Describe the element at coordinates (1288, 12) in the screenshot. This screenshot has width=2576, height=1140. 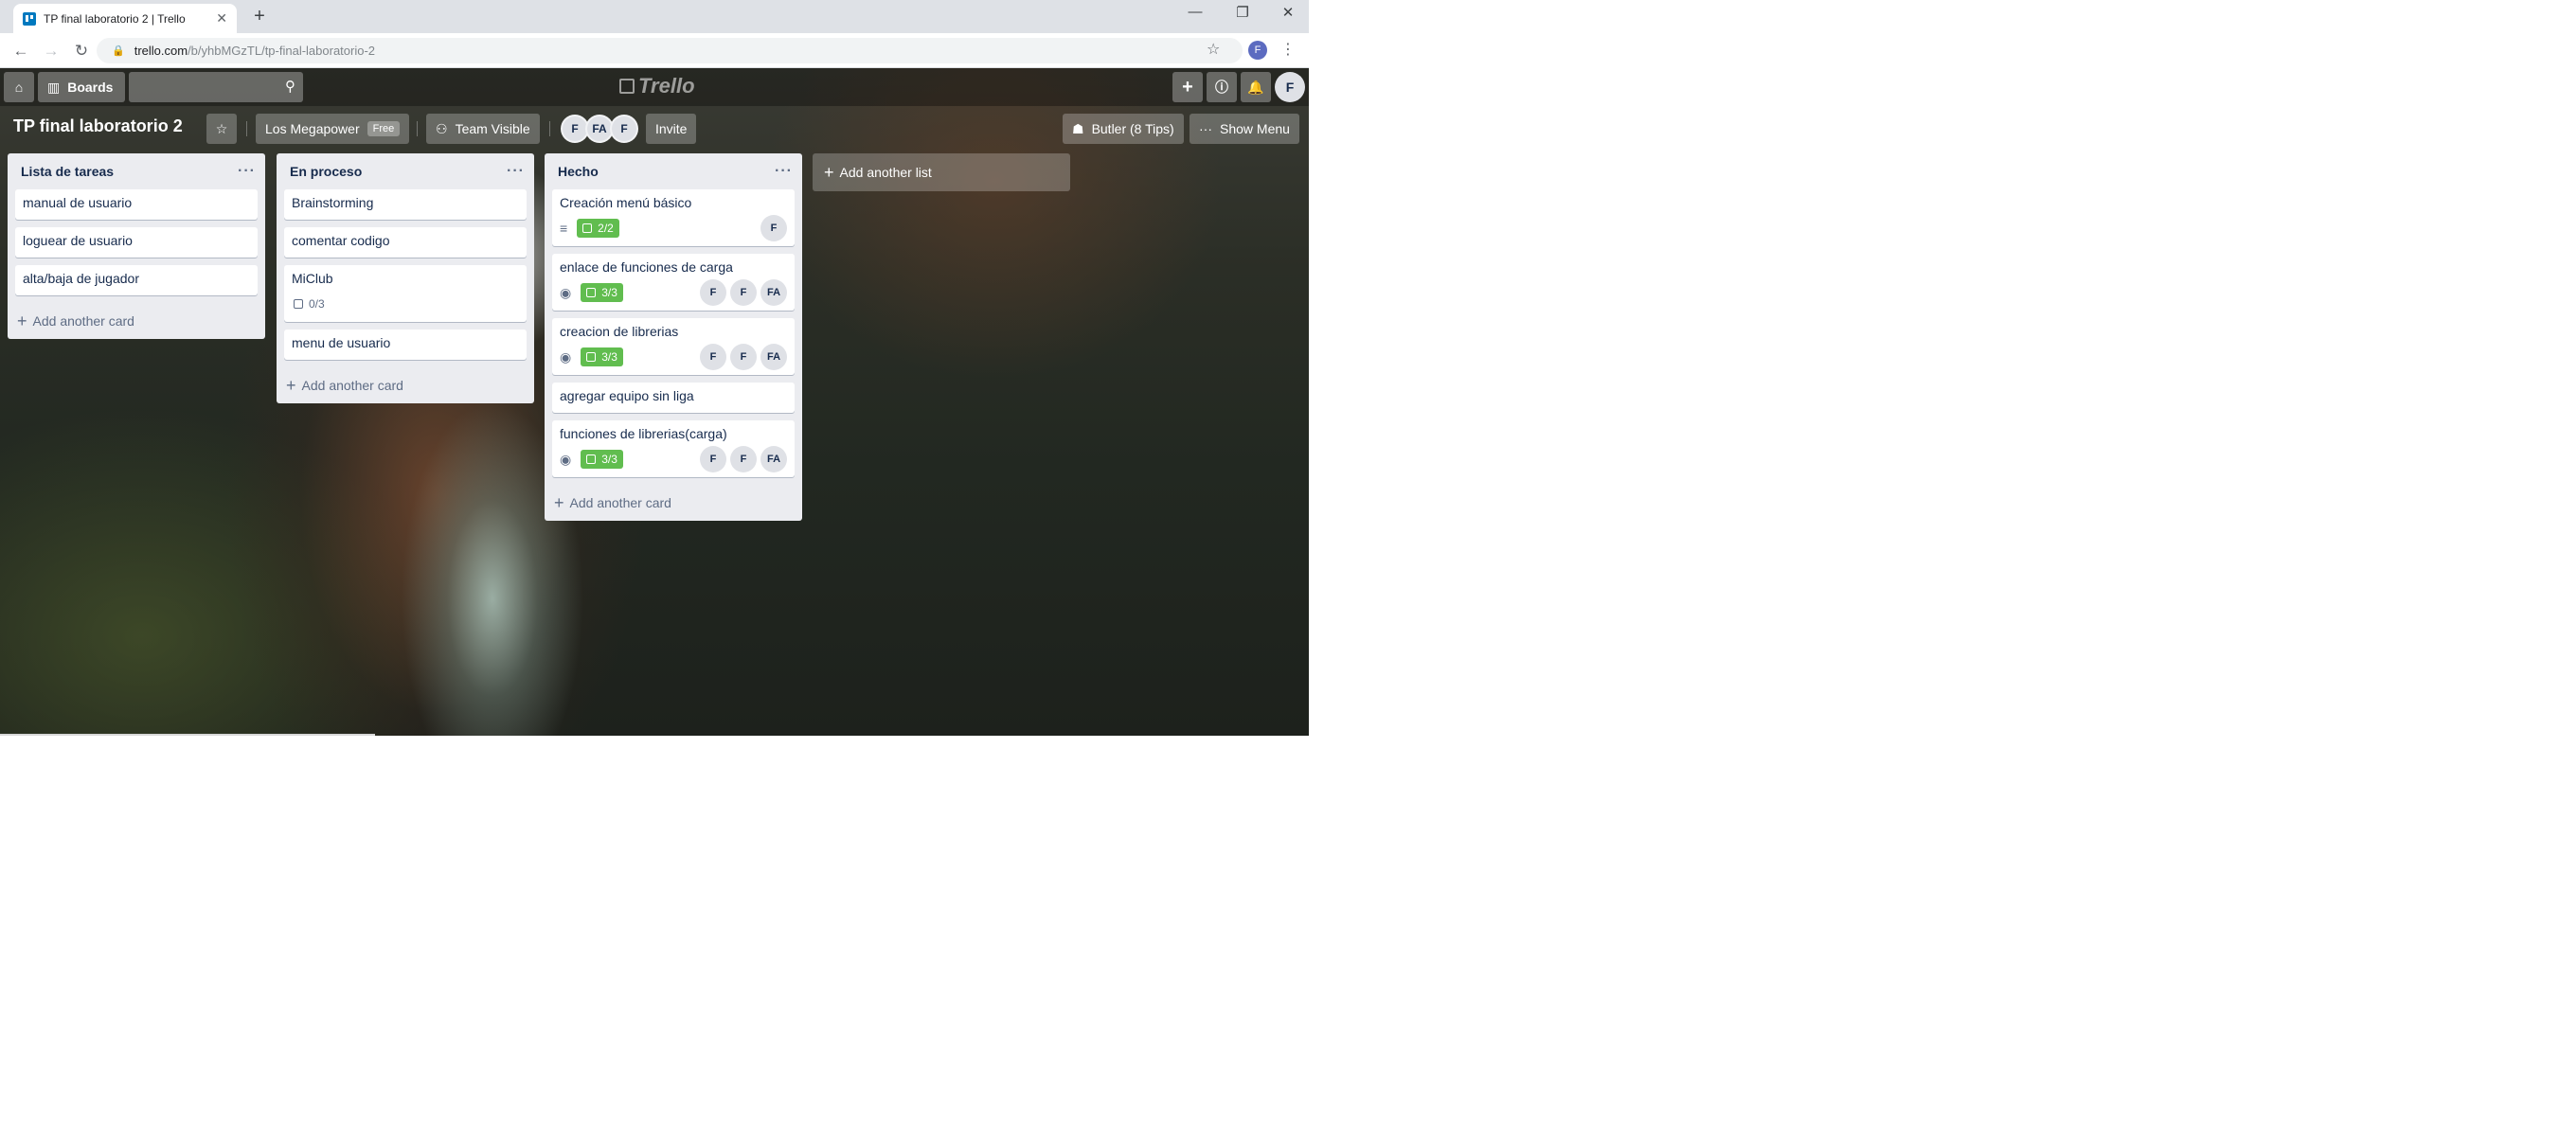
I see `close-window-button: ✕` at that location.